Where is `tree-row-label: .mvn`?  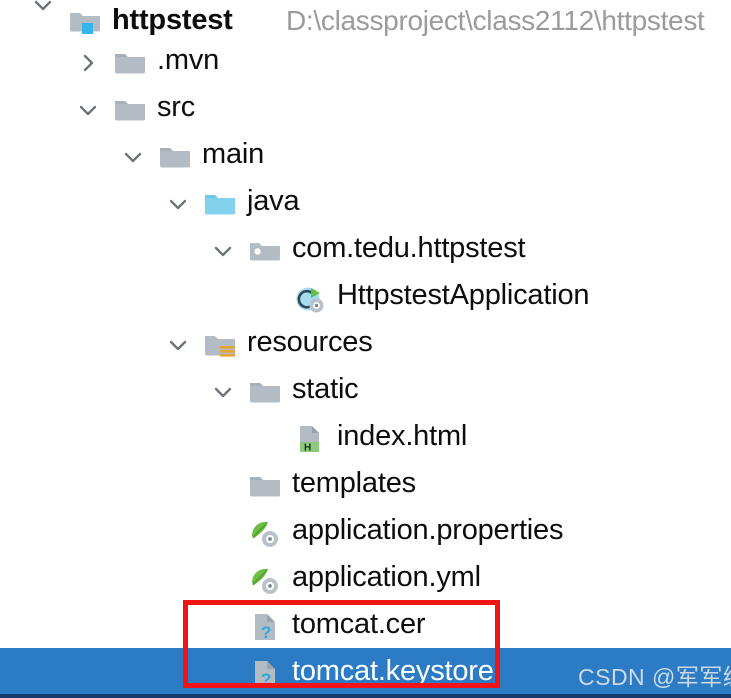 tree-row-label: .mvn is located at coordinates (188, 60).